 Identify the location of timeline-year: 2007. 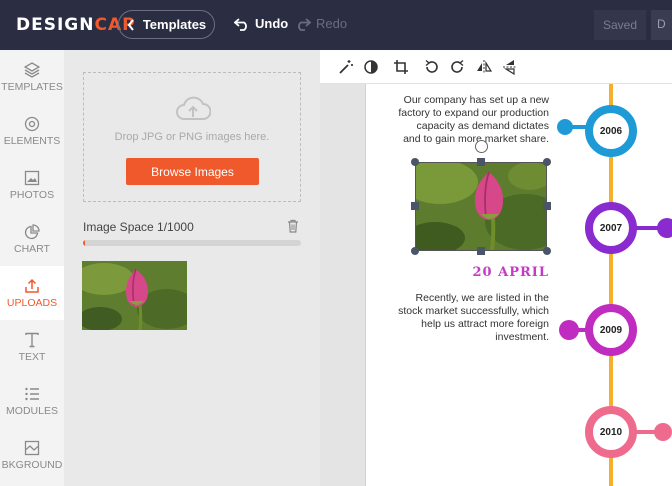
(611, 228).